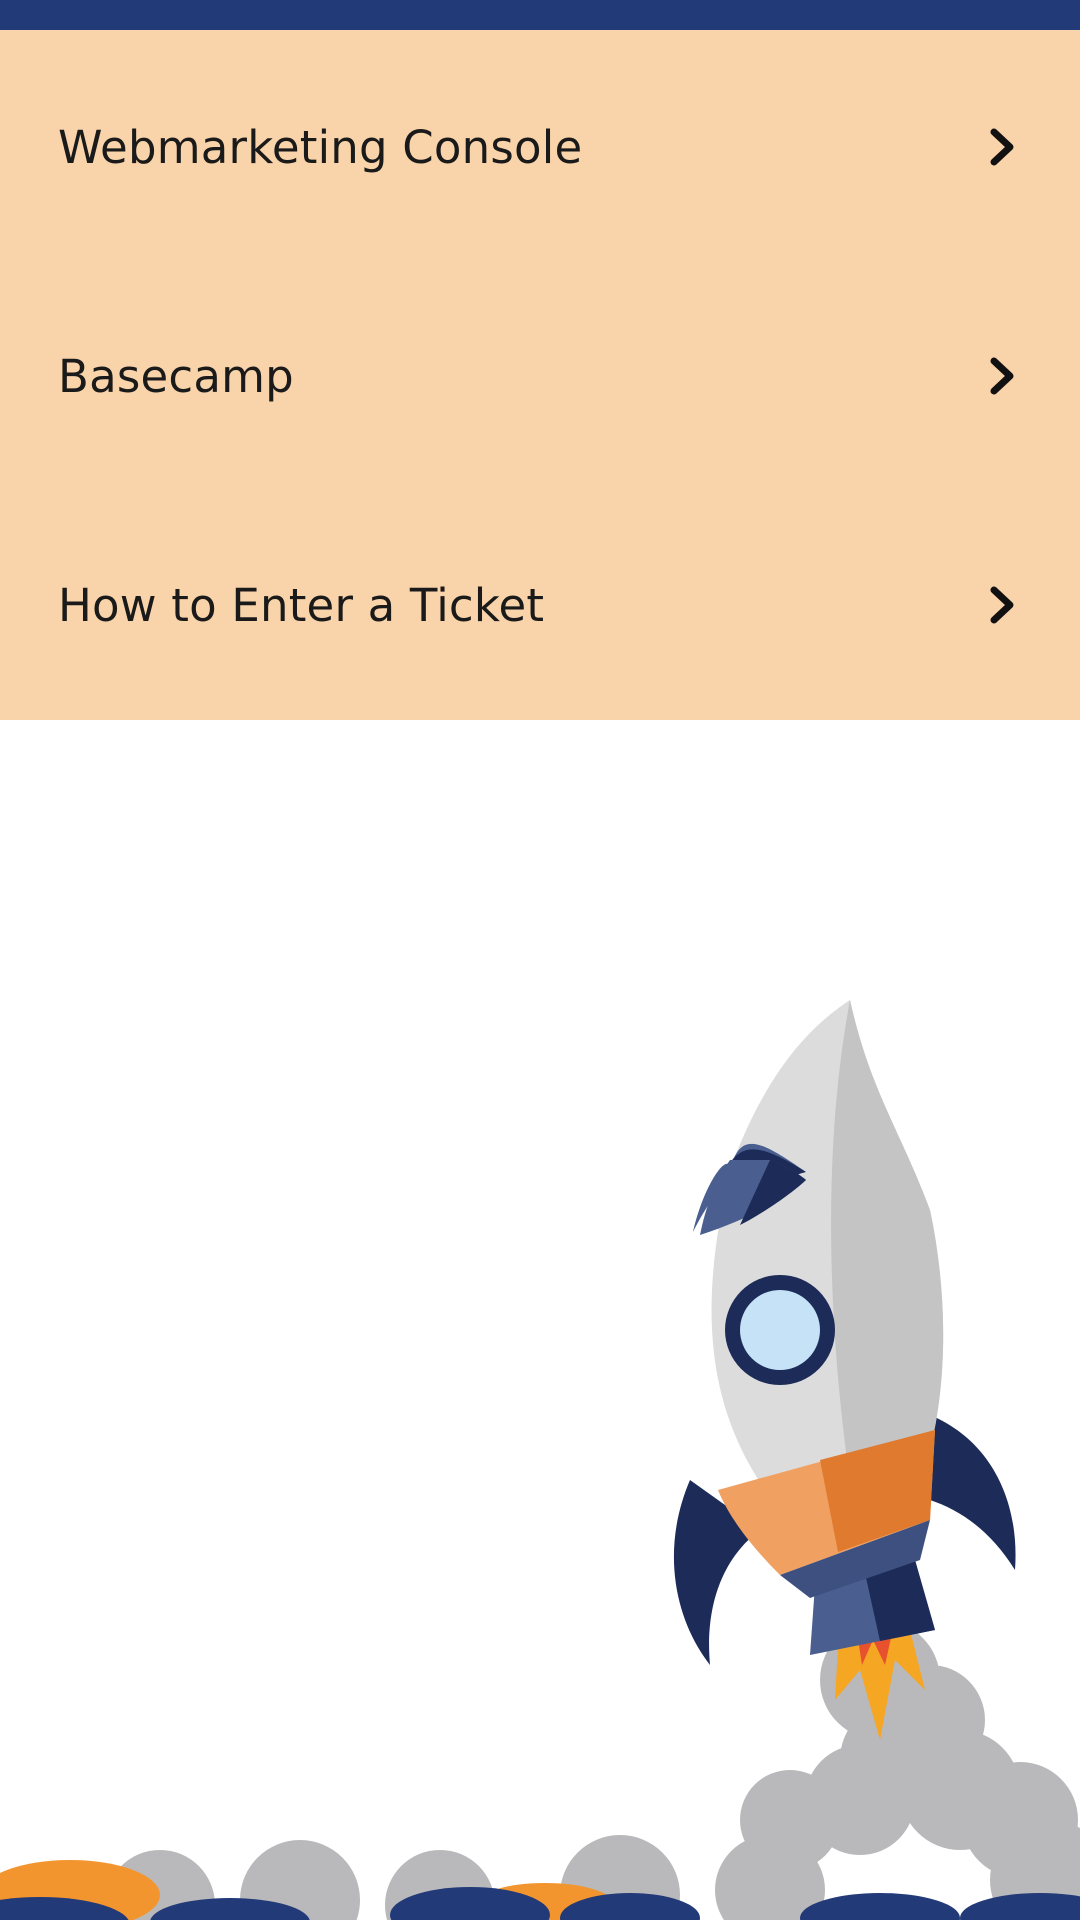  What do you see at coordinates (540, 15) in the screenshot?
I see `top-app-bar` at bounding box center [540, 15].